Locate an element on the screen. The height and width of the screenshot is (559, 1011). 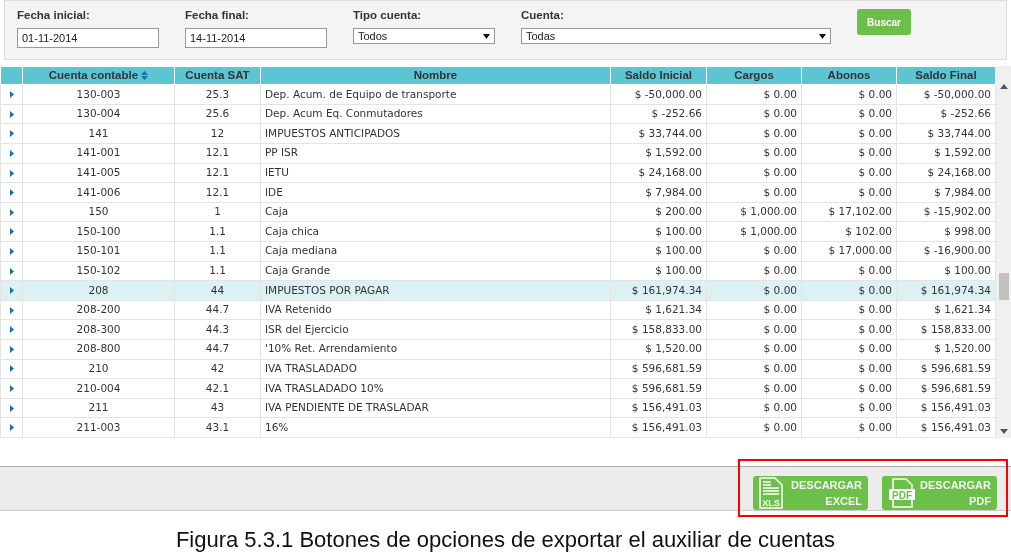
select-label: Cuenta: is located at coordinates (543, 15).